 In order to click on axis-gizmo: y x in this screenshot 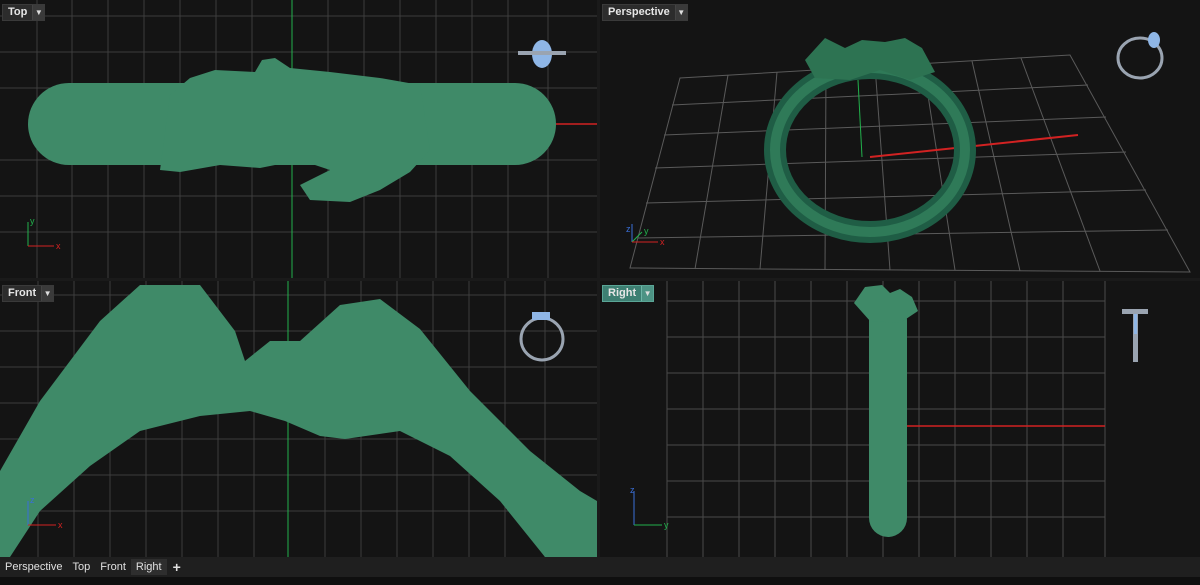, I will do `click(44, 233)`.